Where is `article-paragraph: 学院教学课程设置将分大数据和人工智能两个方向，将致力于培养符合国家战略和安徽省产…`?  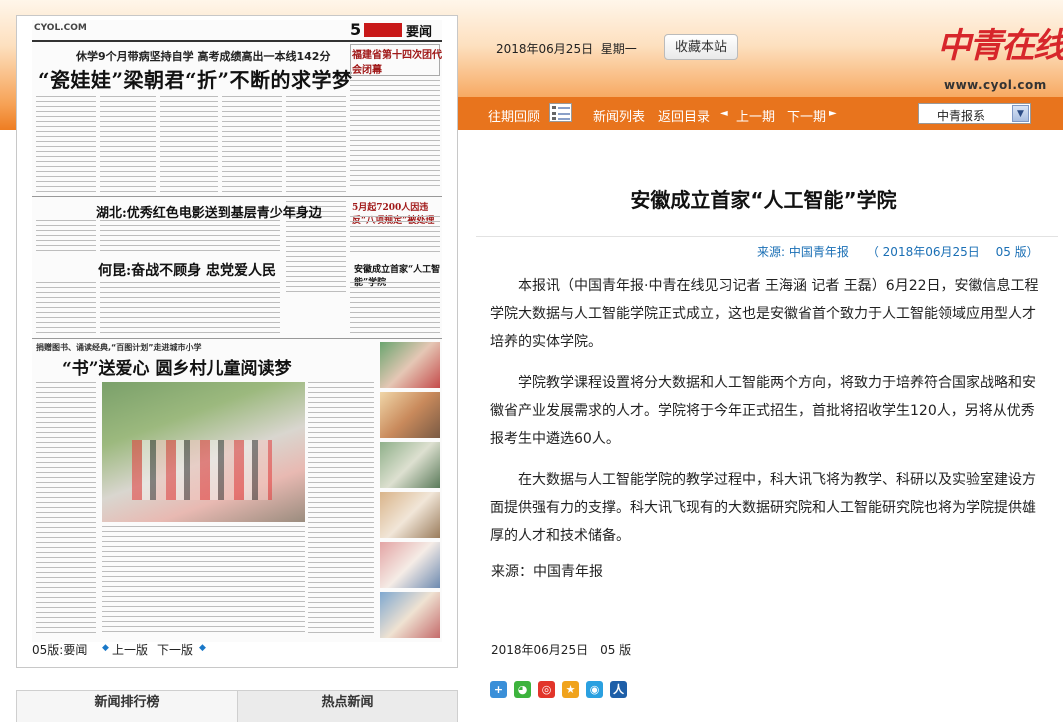
article-paragraph: 学院教学课程设置将分大数据和人工智能两个方向，将致力于培养符合国家战略和安徽省产… is located at coordinates (763, 411).